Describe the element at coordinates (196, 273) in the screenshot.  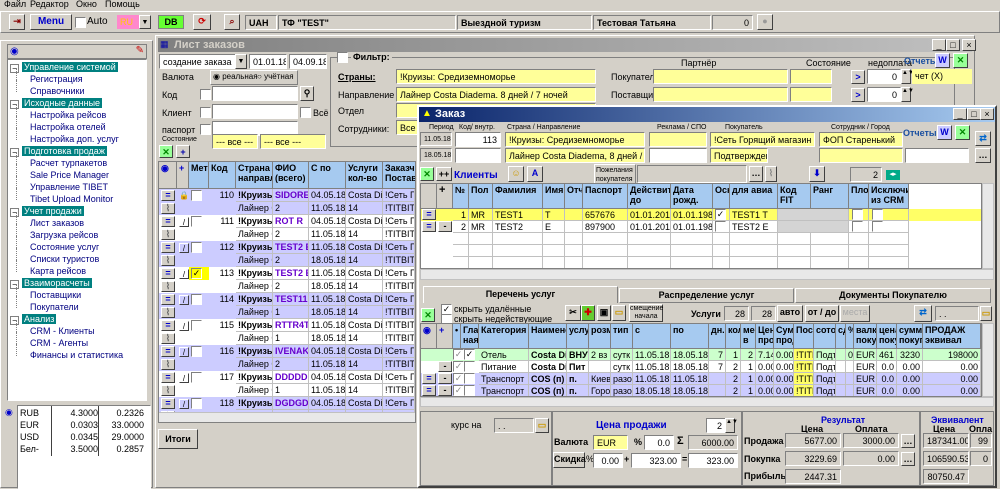
I see `mark-checkbox: ✓` at that location.